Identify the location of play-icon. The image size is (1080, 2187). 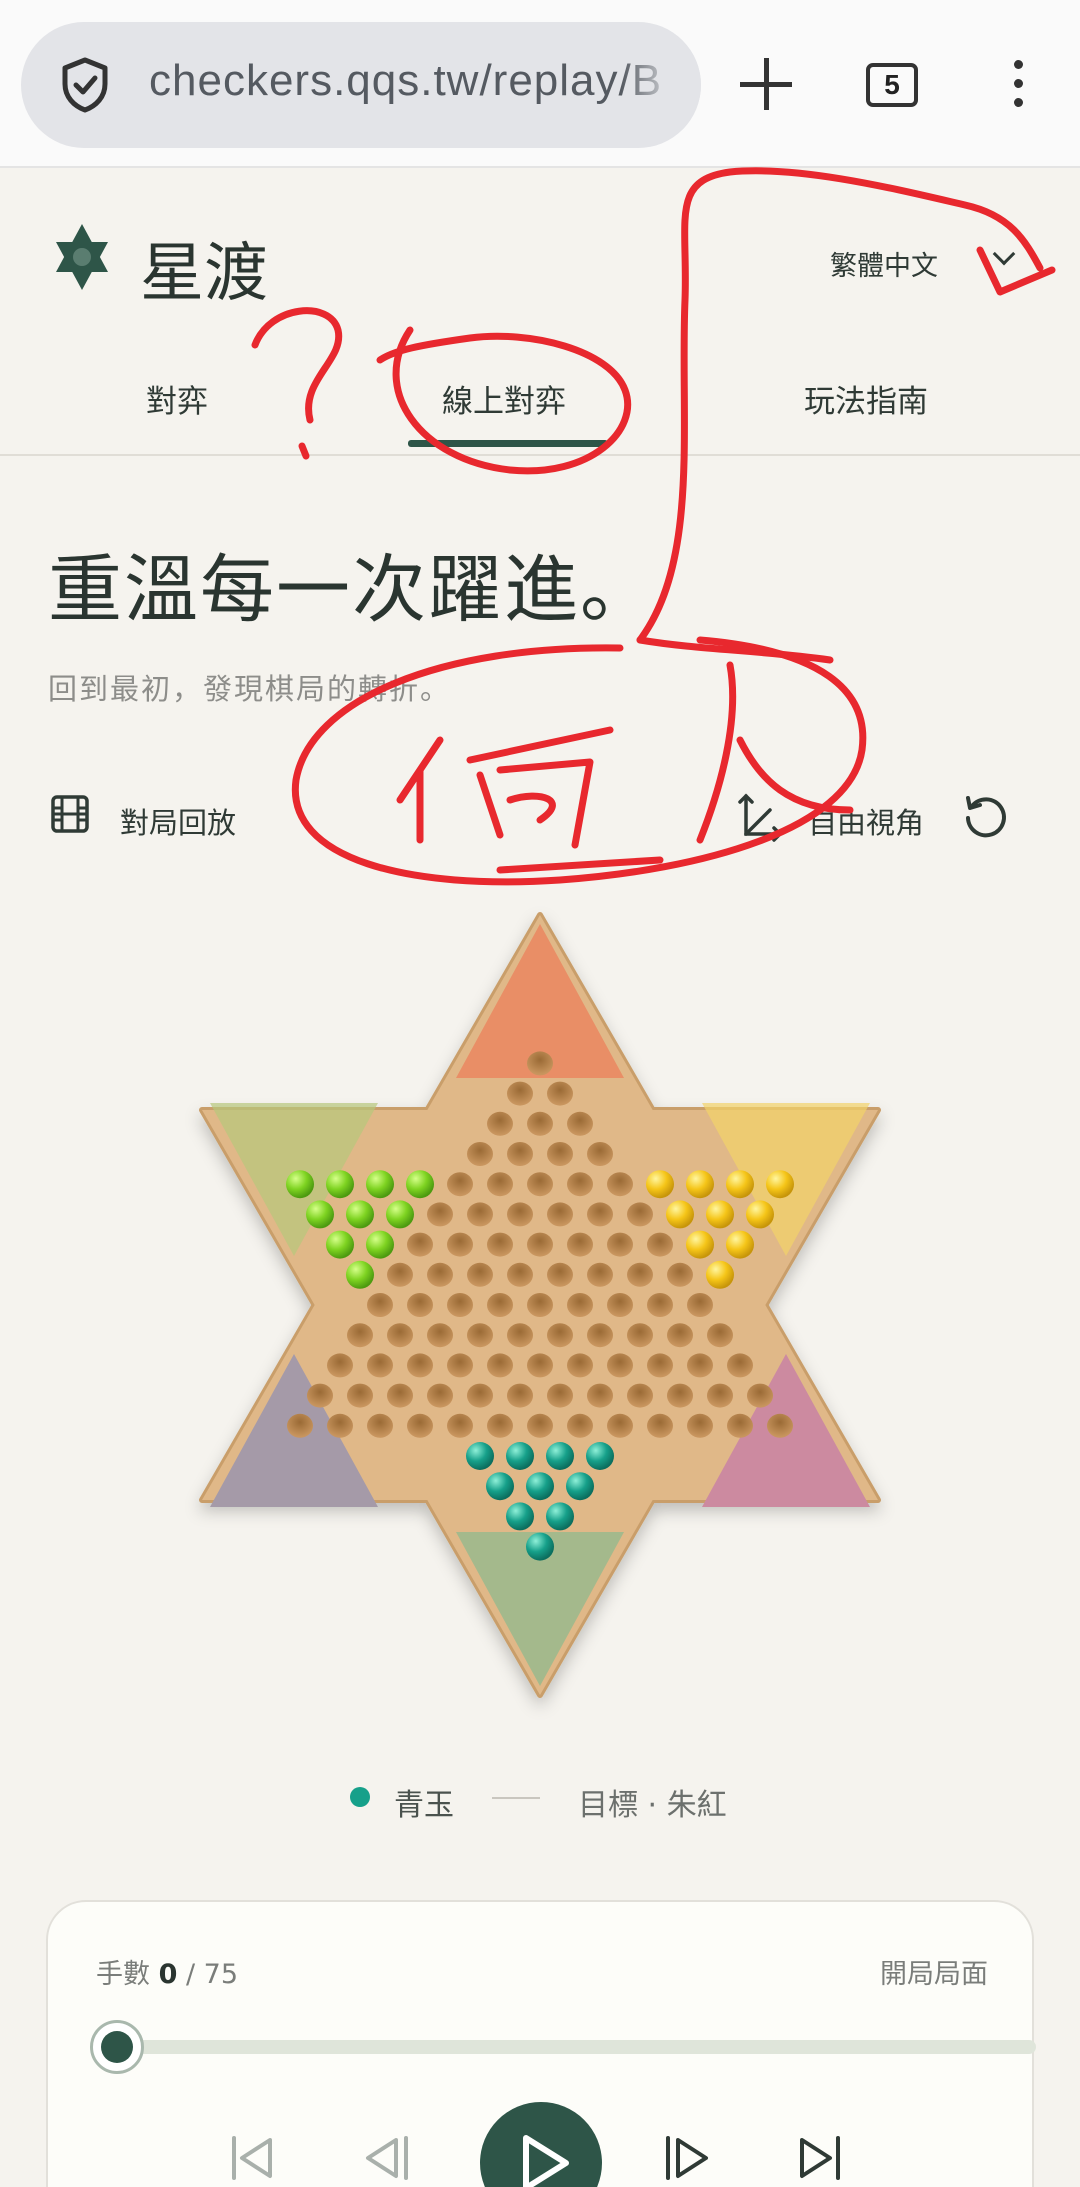
(541, 2144).